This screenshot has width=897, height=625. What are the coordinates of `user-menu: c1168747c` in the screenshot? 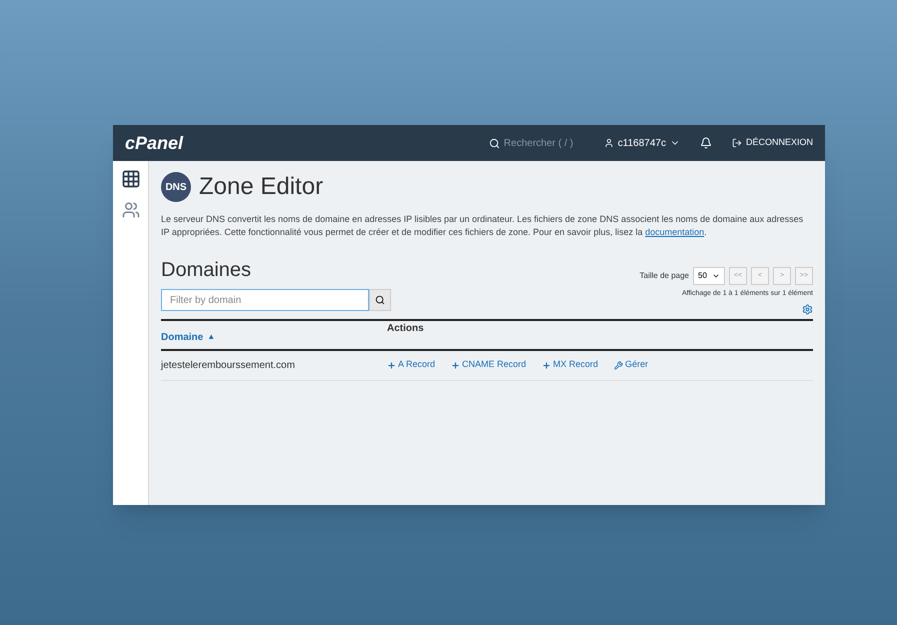 It's located at (642, 143).